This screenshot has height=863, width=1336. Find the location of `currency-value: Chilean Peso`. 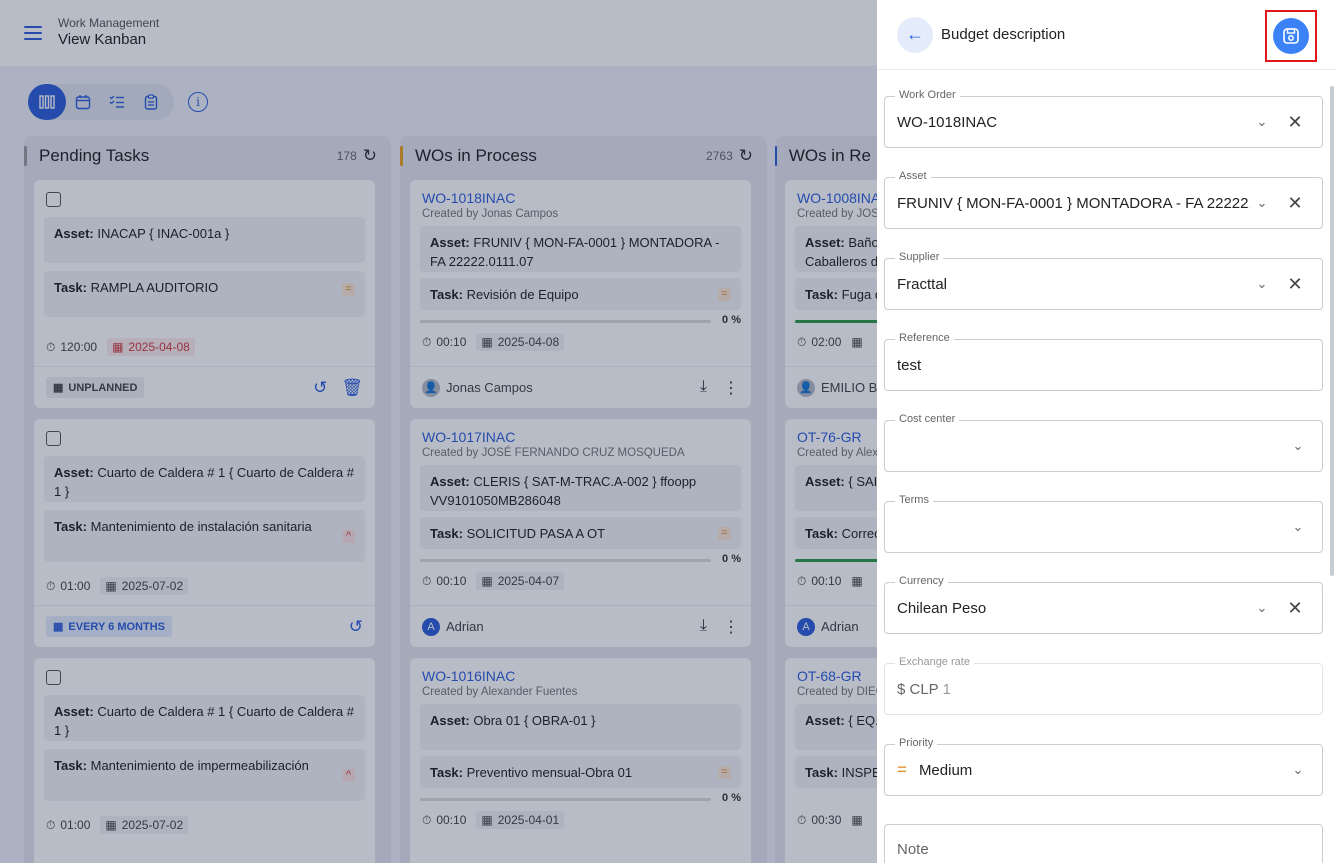

currency-value: Chilean Peso is located at coordinates (942, 608).